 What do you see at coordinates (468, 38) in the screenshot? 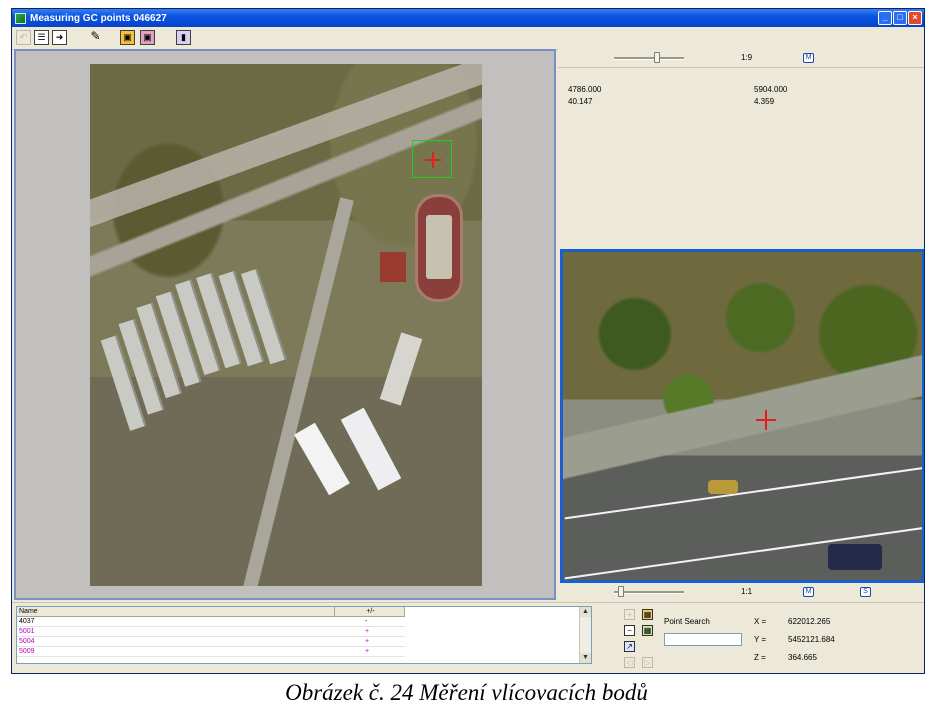
I see `toolbar: ↶ ☰ ➜ ✎ ▣ ▣ ▮` at bounding box center [468, 38].